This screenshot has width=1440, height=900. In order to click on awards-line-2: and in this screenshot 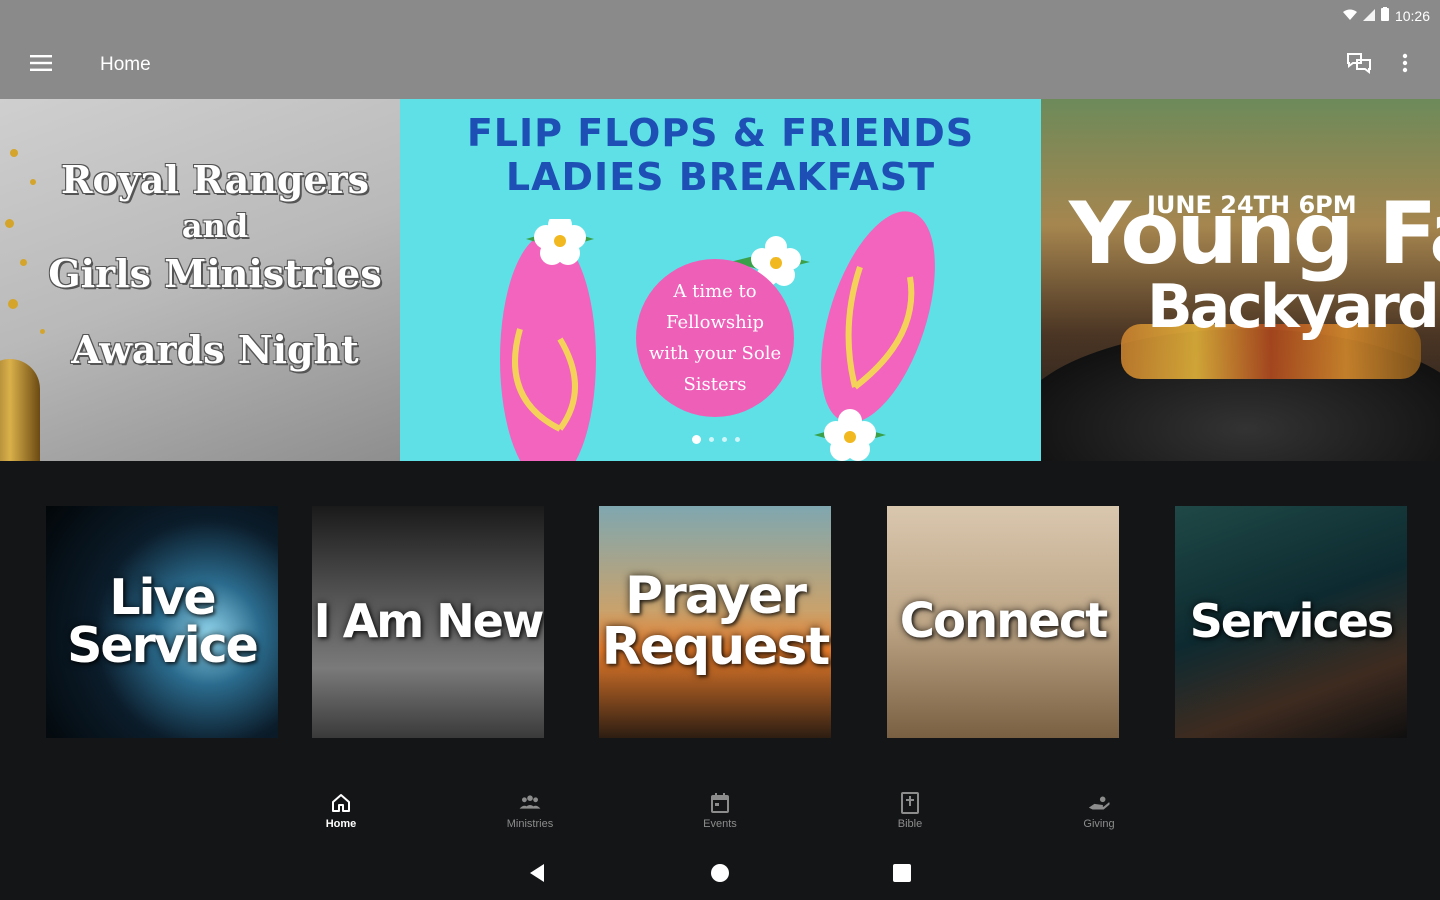, I will do `click(215, 226)`.